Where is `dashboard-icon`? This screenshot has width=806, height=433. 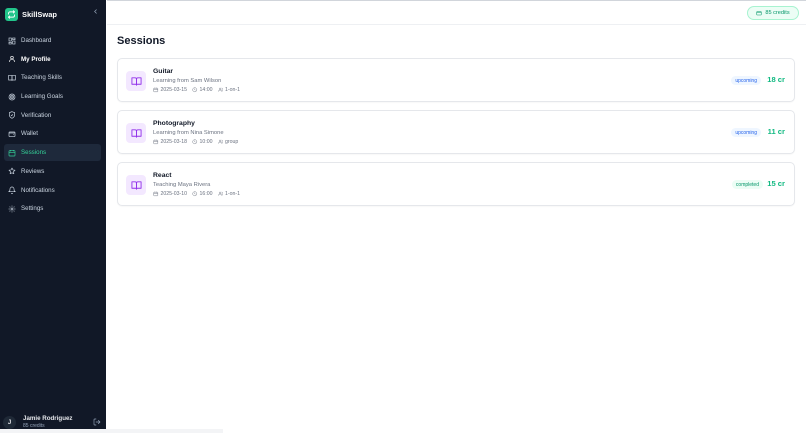 dashboard-icon is located at coordinates (12, 40).